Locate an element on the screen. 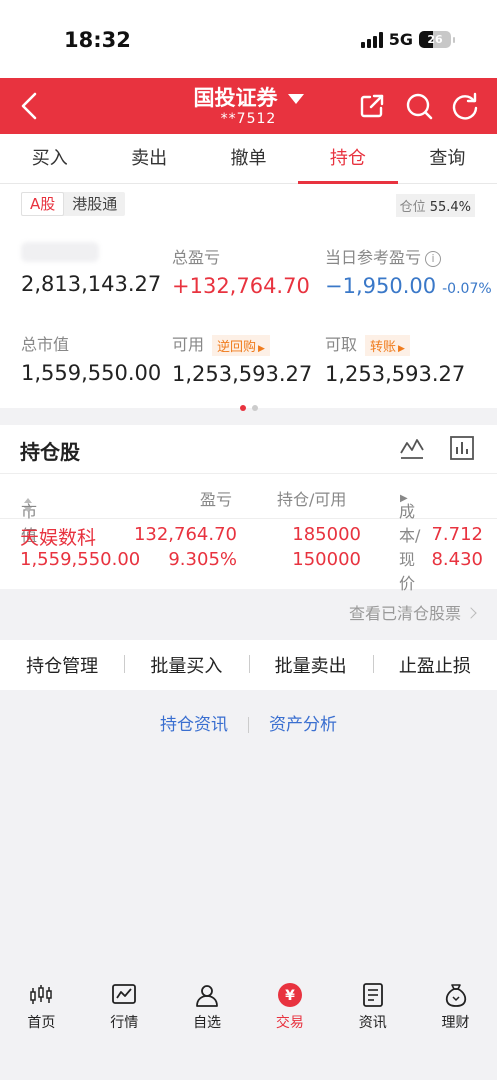 The image size is (497, 1080). tab-sell: 卖出 is located at coordinates (148, 158).